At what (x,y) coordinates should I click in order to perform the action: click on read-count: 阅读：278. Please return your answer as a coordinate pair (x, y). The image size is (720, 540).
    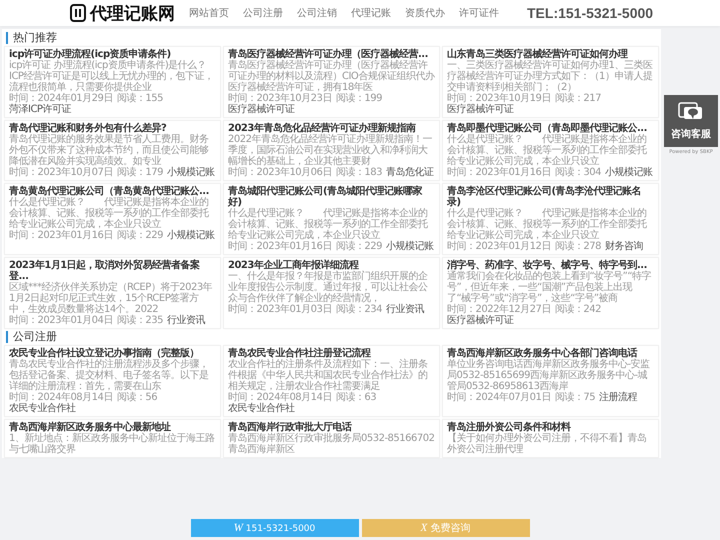
    Looking at the image, I should click on (577, 246).